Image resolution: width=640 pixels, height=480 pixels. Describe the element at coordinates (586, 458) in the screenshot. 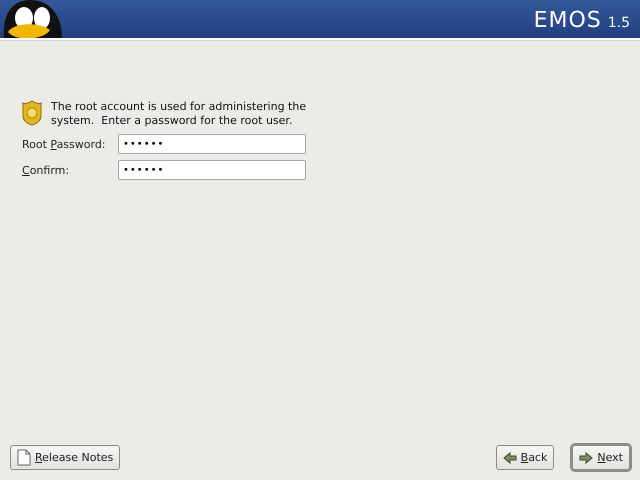

I see `right-arrow-icon` at that location.